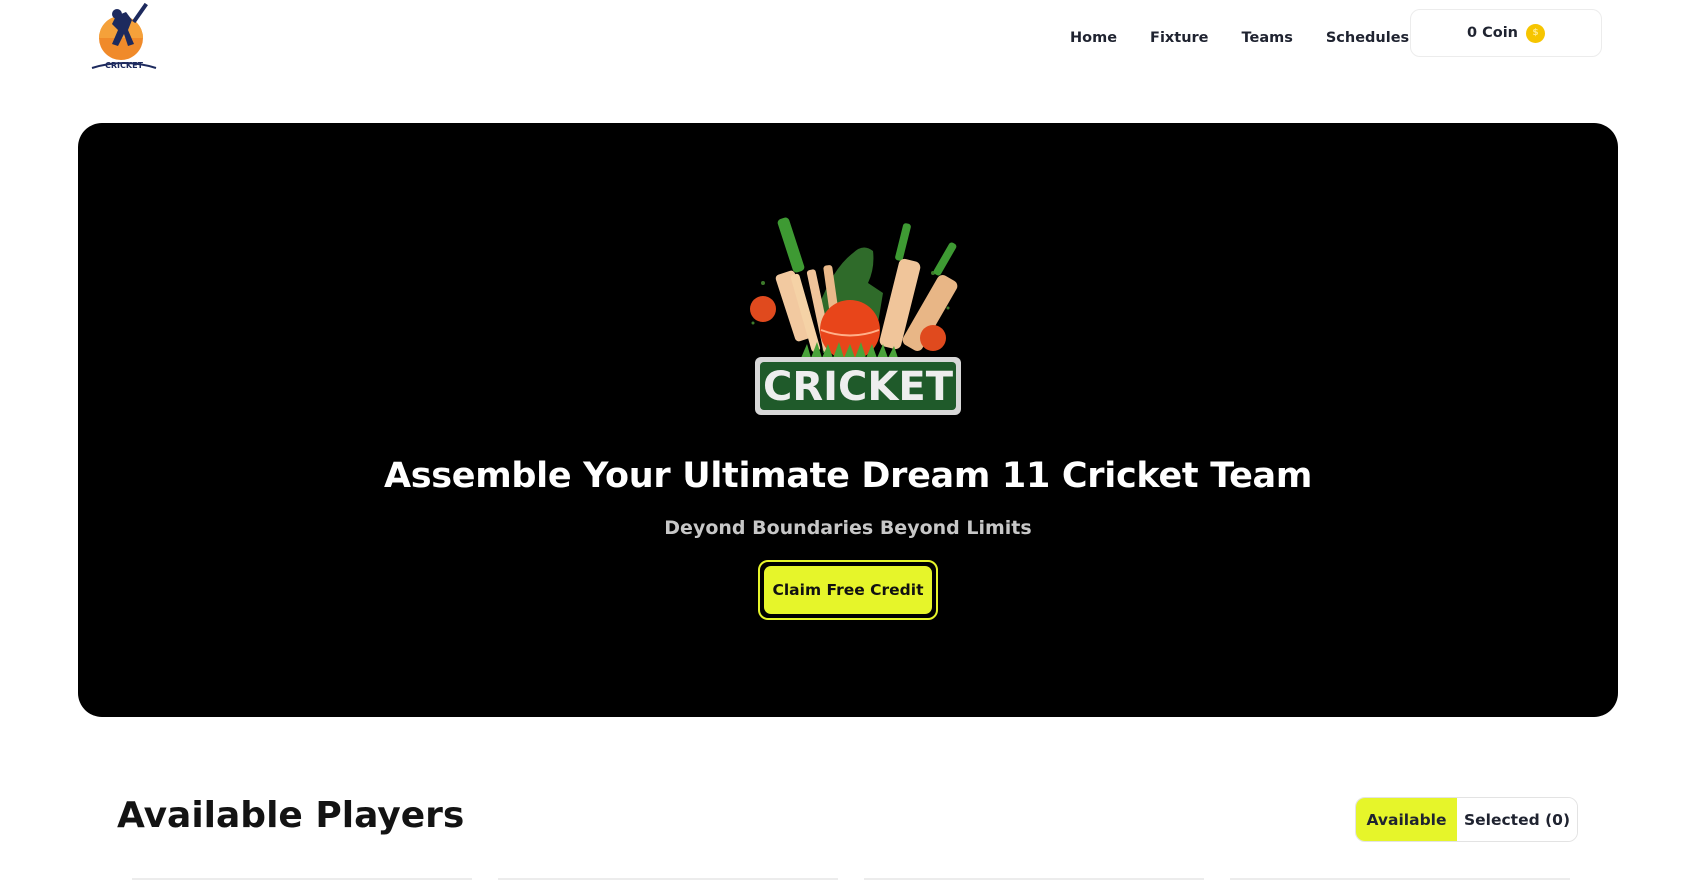 The image size is (1706, 880). I want to click on nav-home-link: Home, so click(1093, 38).